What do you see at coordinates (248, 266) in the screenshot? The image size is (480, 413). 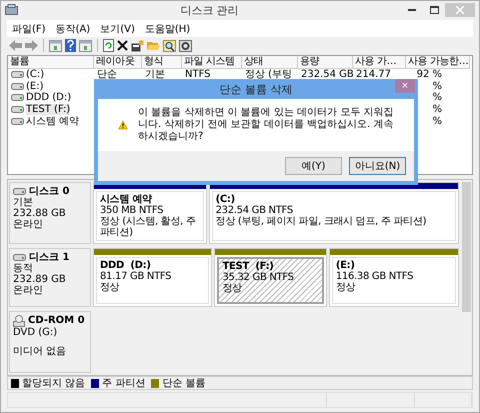 I see `partition-name: TEST (F:)` at bounding box center [248, 266].